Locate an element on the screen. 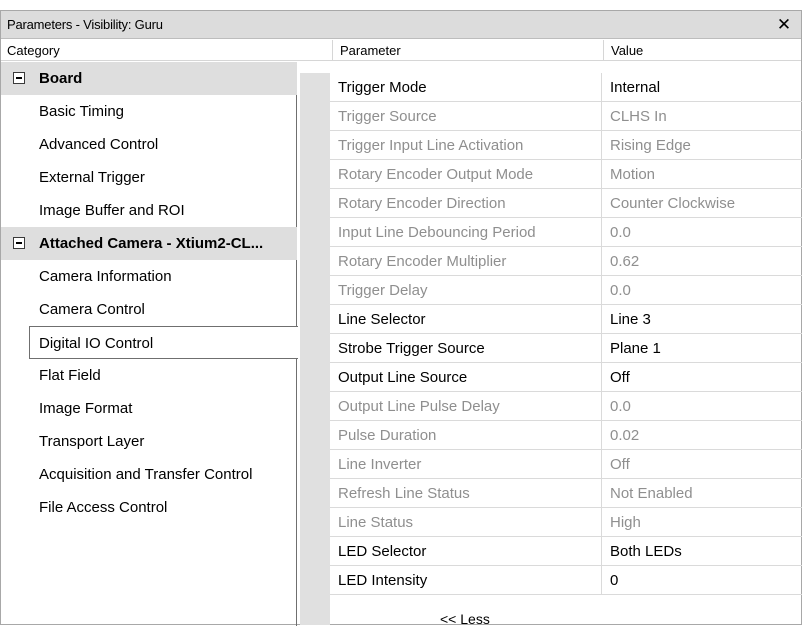  close-icon: ✕ is located at coordinates (784, 25).